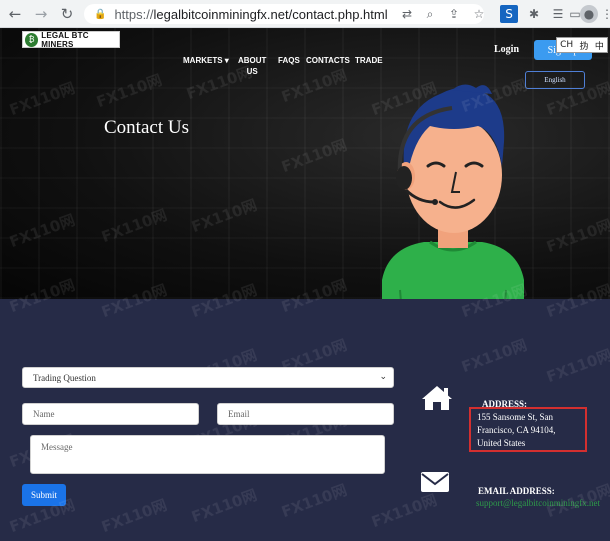 This screenshot has width=610, height=541. Describe the element at coordinates (64, 377) in the screenshot. I see `subject-selected-value: Trading Question` at that location.